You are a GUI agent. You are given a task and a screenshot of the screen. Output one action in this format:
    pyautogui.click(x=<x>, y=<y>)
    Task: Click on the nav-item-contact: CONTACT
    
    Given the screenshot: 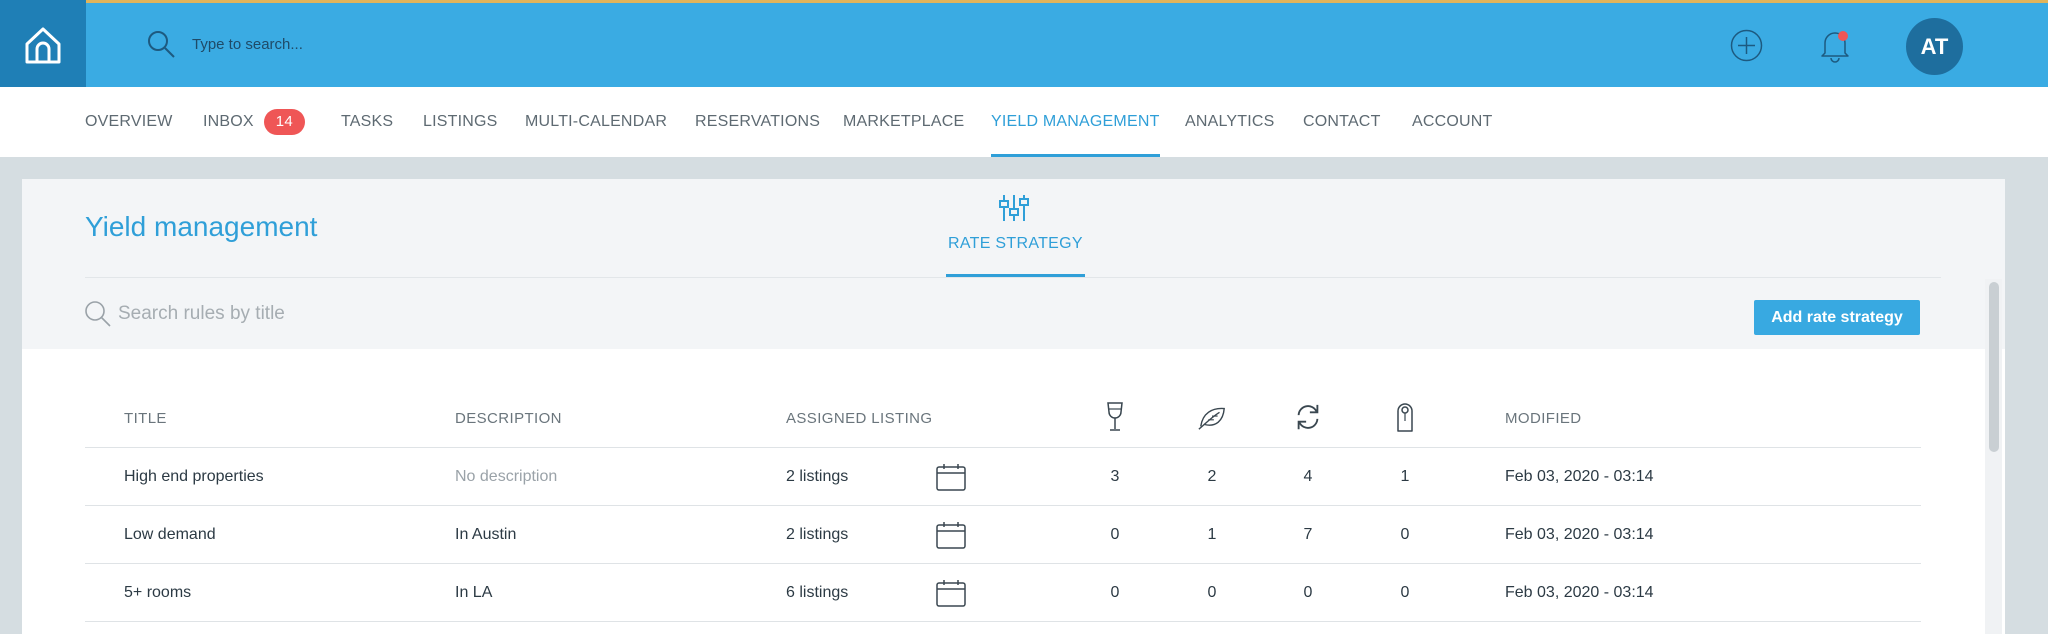 What is the action you would take?
    pyautogui.click(x=1342, y=122)
    